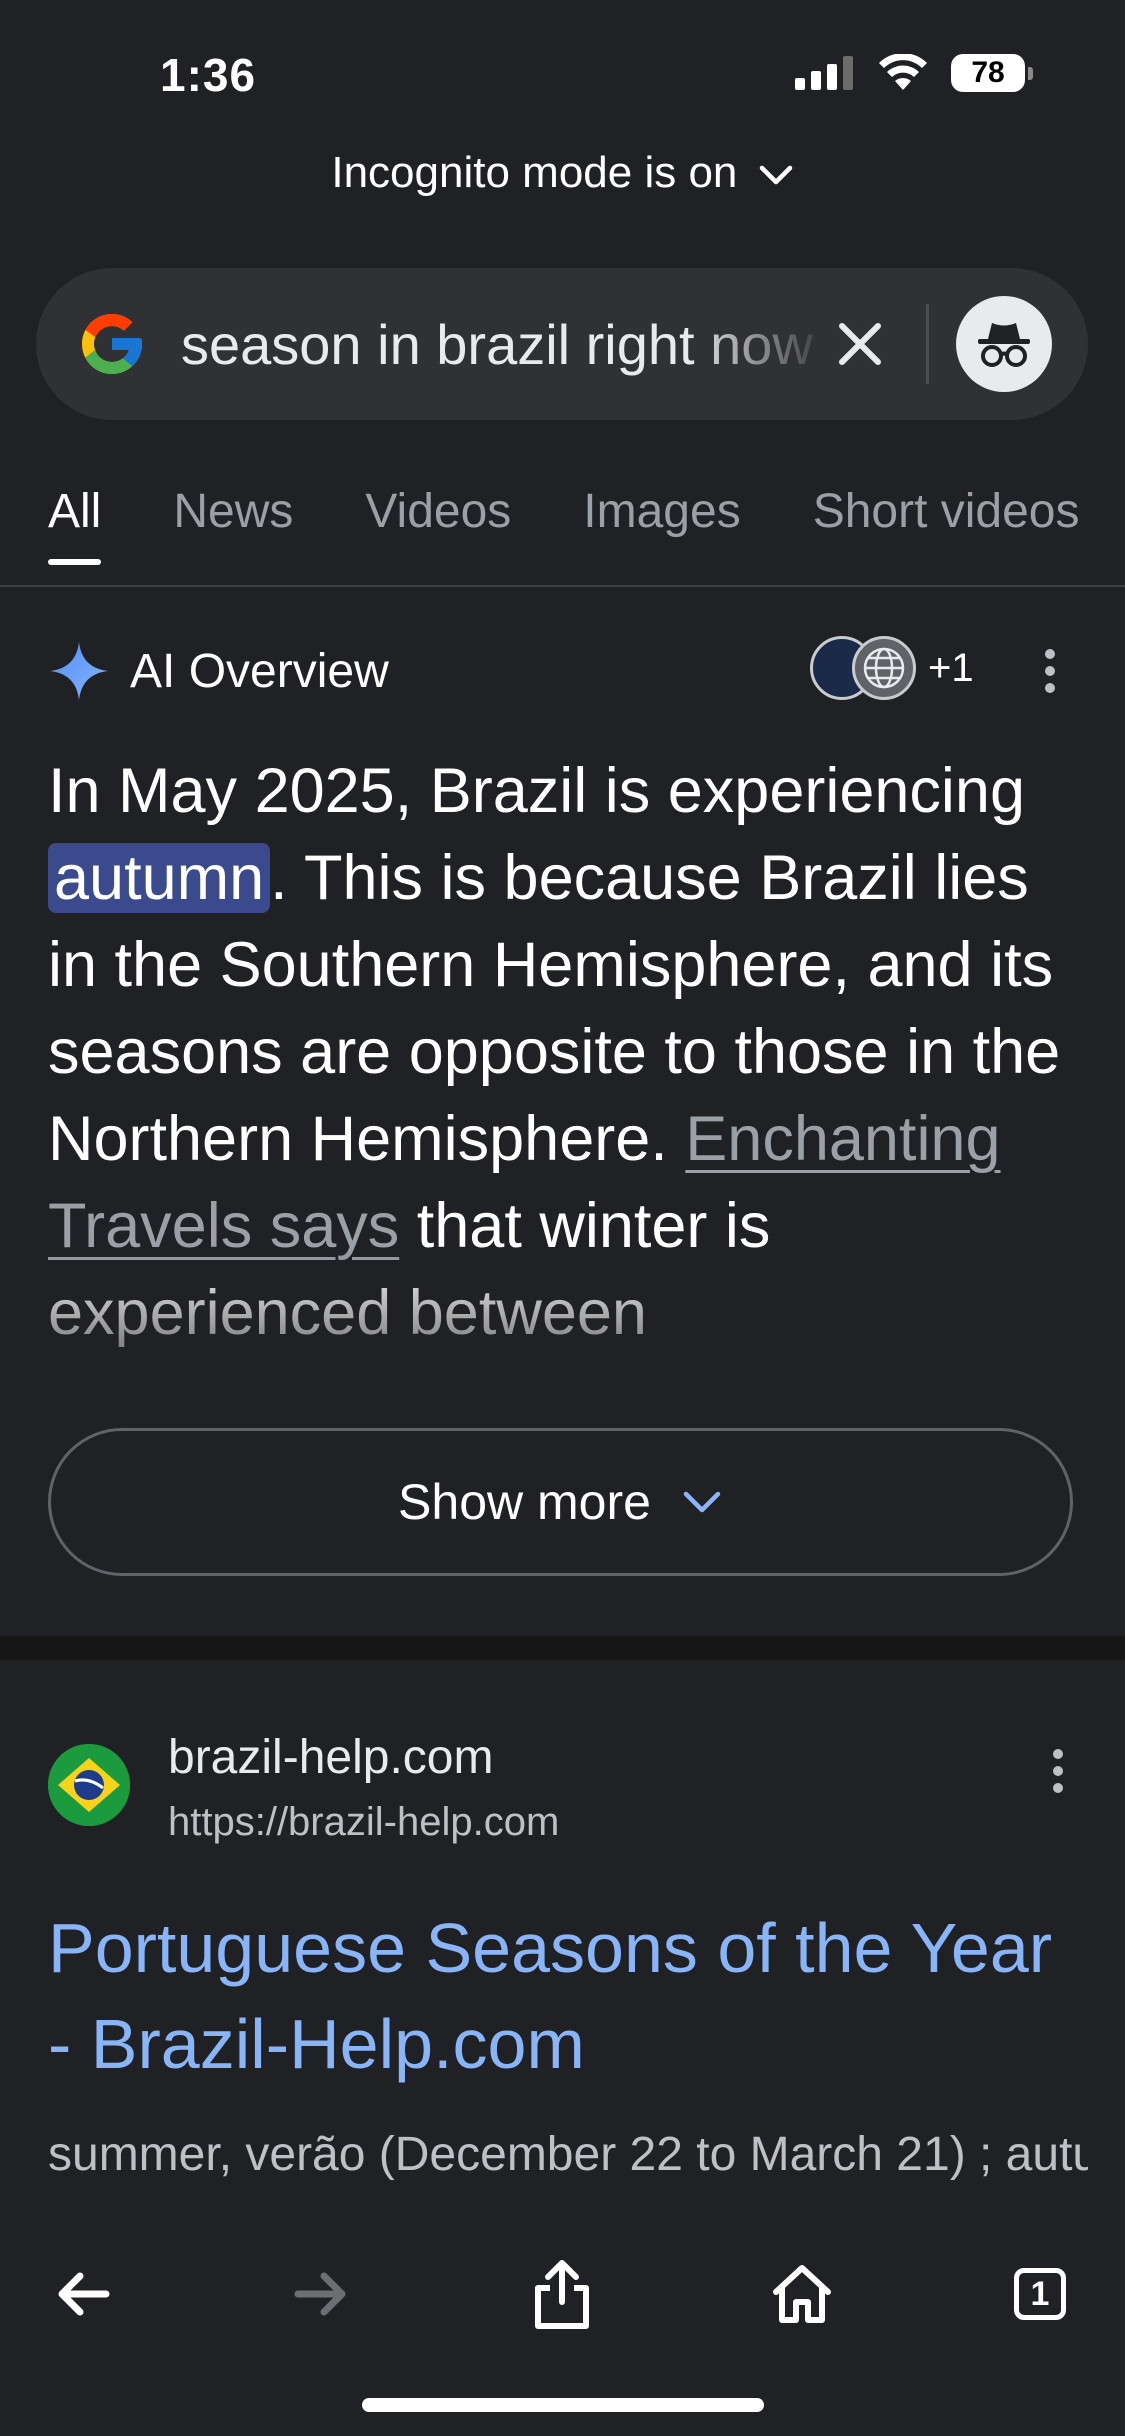 The image size is (1125, 2436). What do you see at coordinates (564, 524) in the screenshot?
I see `search-tabs: All News Videos Images Short videos` at bounding box center [564, 524].